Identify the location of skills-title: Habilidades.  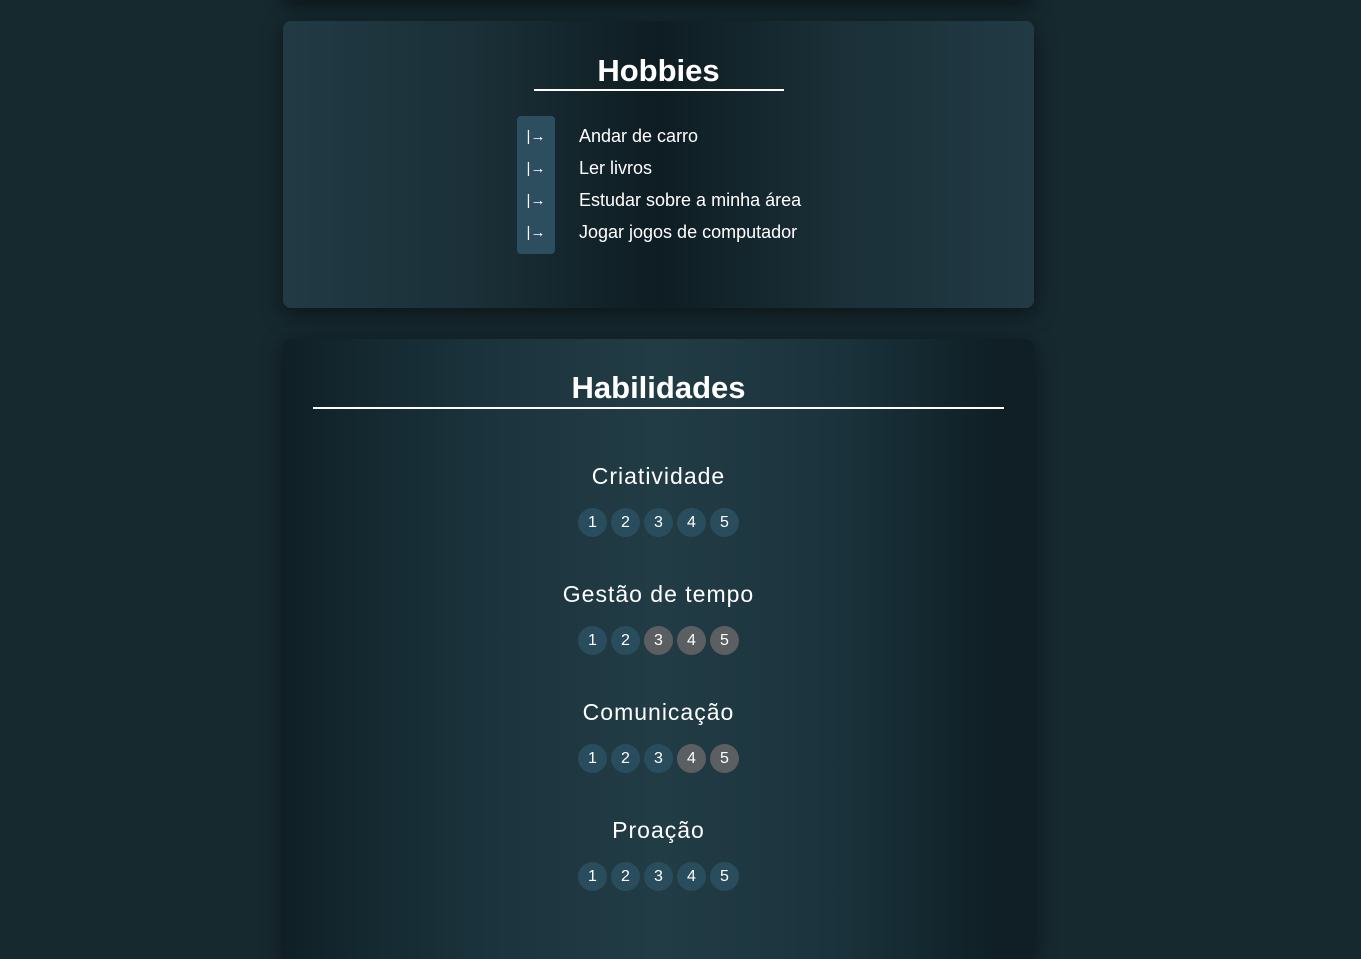
(658, 387).